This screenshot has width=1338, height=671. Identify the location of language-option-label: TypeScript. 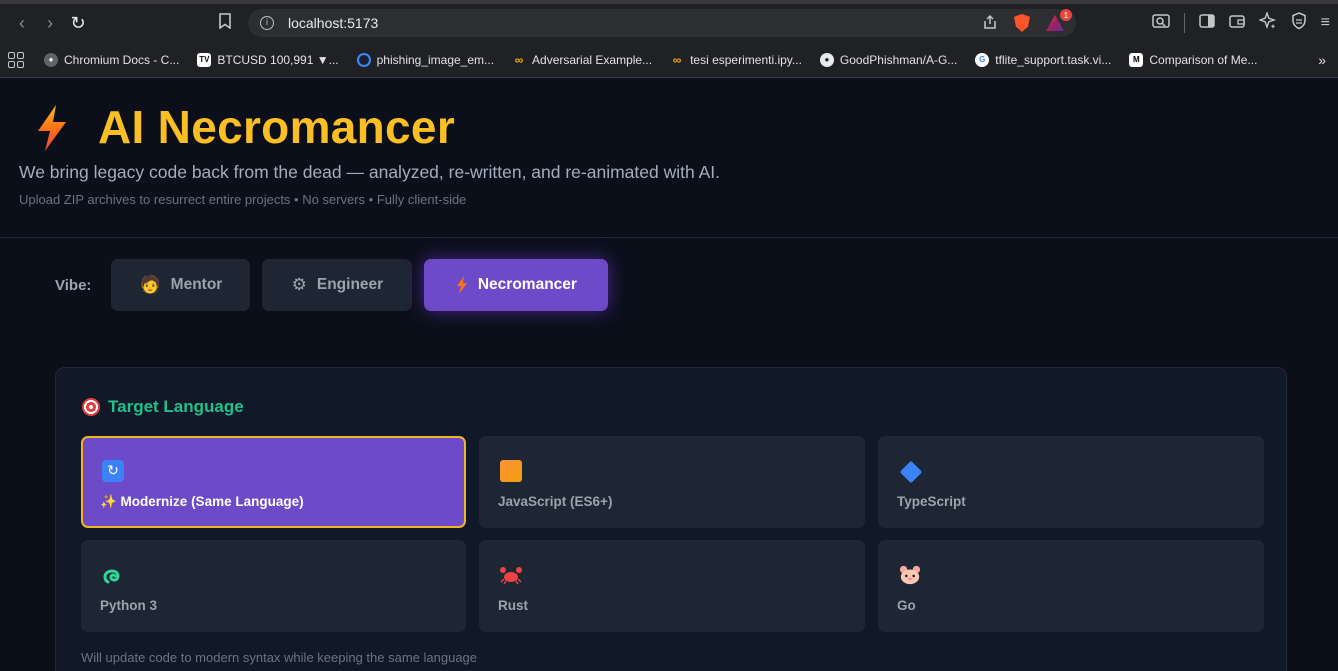
(931, 501).